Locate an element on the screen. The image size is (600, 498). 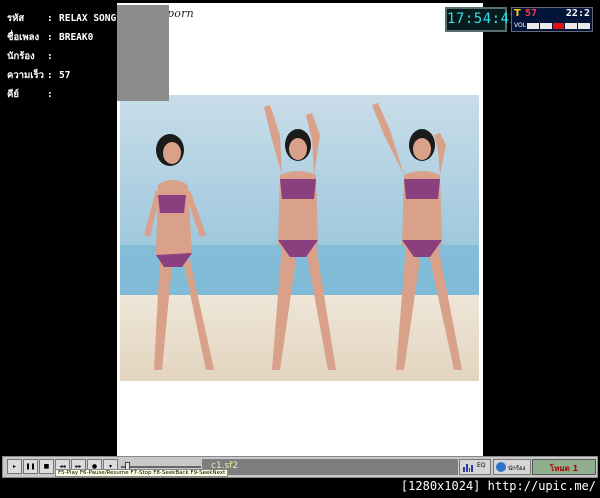
pause-button: ❚❚ is located at coordinates (30, 466).